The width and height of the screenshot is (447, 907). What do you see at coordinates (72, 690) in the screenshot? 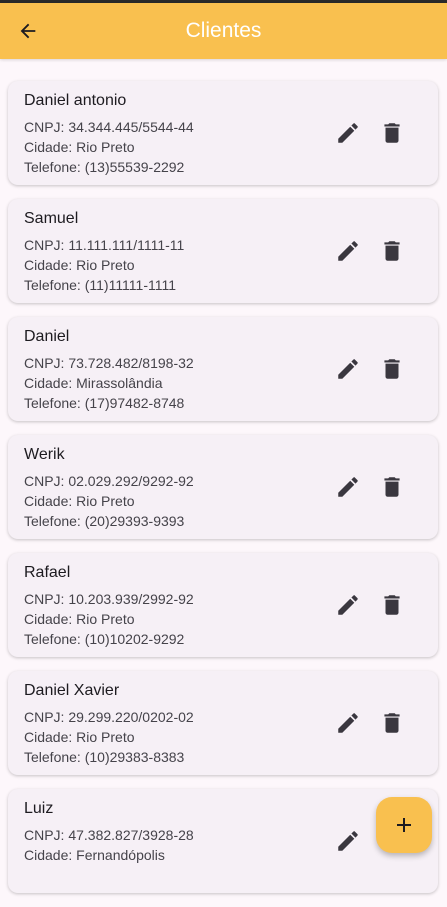
I see `client-name: Daniel Xavier` at bounding box center [72, 690].